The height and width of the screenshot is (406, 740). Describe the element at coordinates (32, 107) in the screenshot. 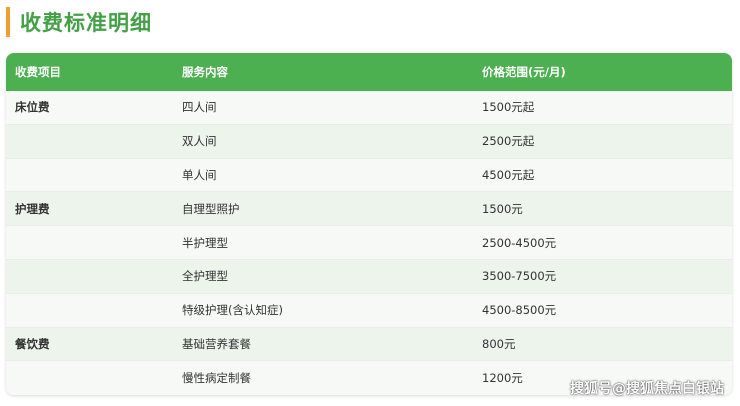

I see `row-category: 床位费` at that location.